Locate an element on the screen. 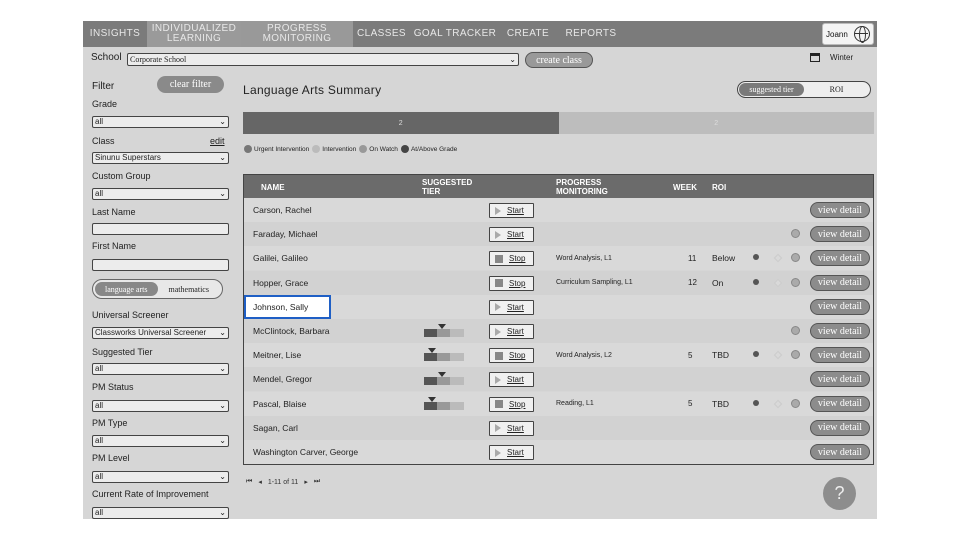 The height and width of the screenshot is (540, 960). header-roi: ROI is located at coordinates (719, 187).